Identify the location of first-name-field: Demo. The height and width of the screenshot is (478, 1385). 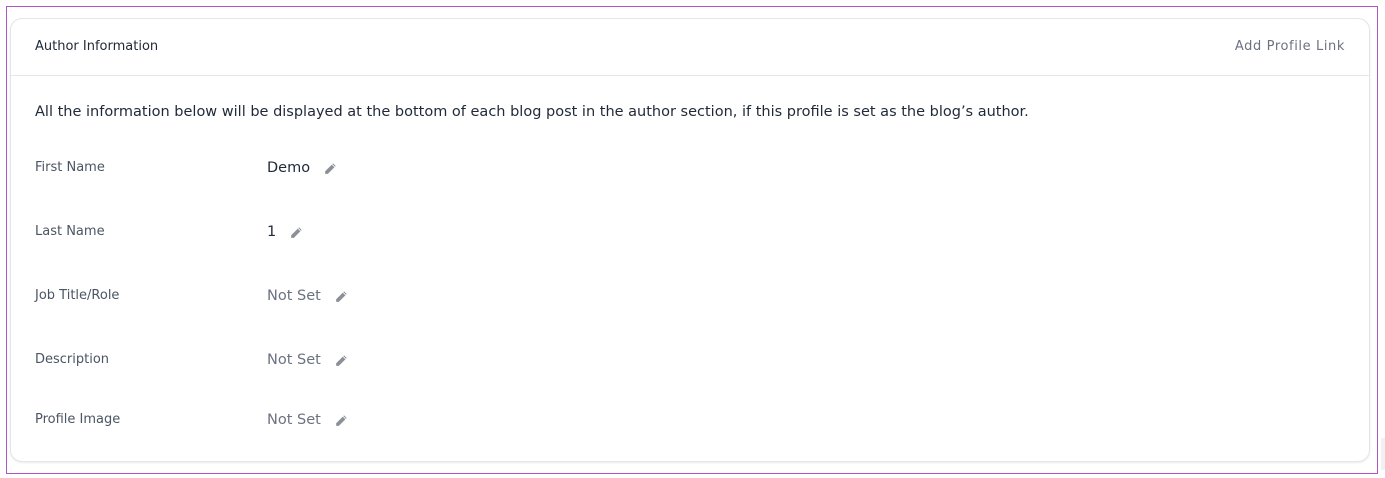
(302, 168).